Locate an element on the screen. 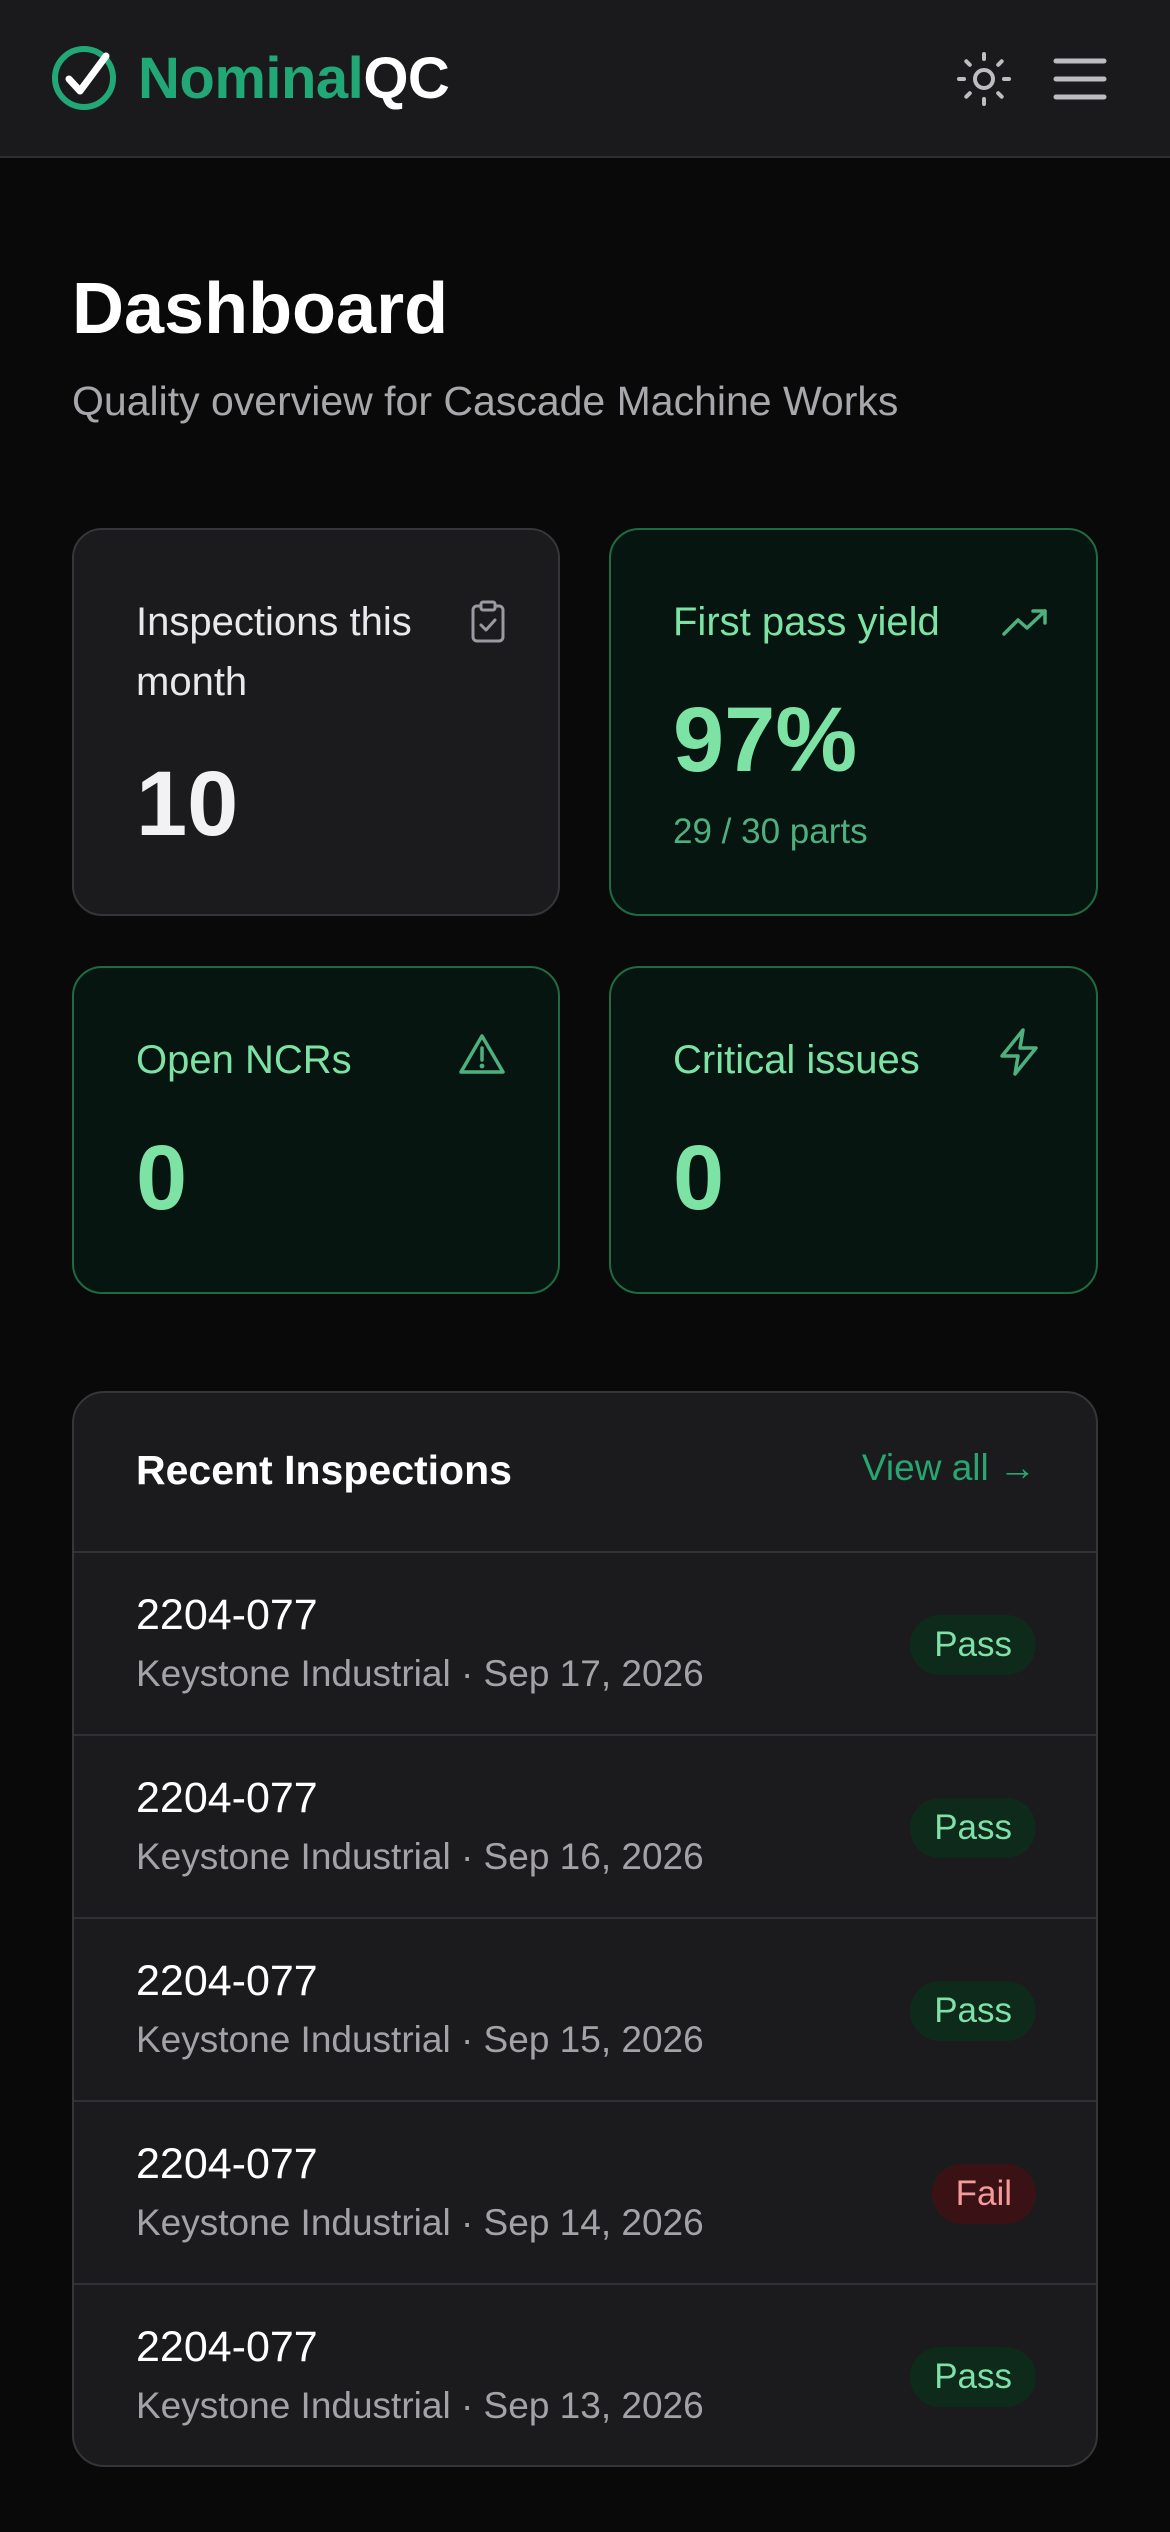 The width and height of the screenshot is (1170, 2532). inspection-meta: Keystone Industrial · Sep 17, 2026 is located at coordinates (420, 1673).